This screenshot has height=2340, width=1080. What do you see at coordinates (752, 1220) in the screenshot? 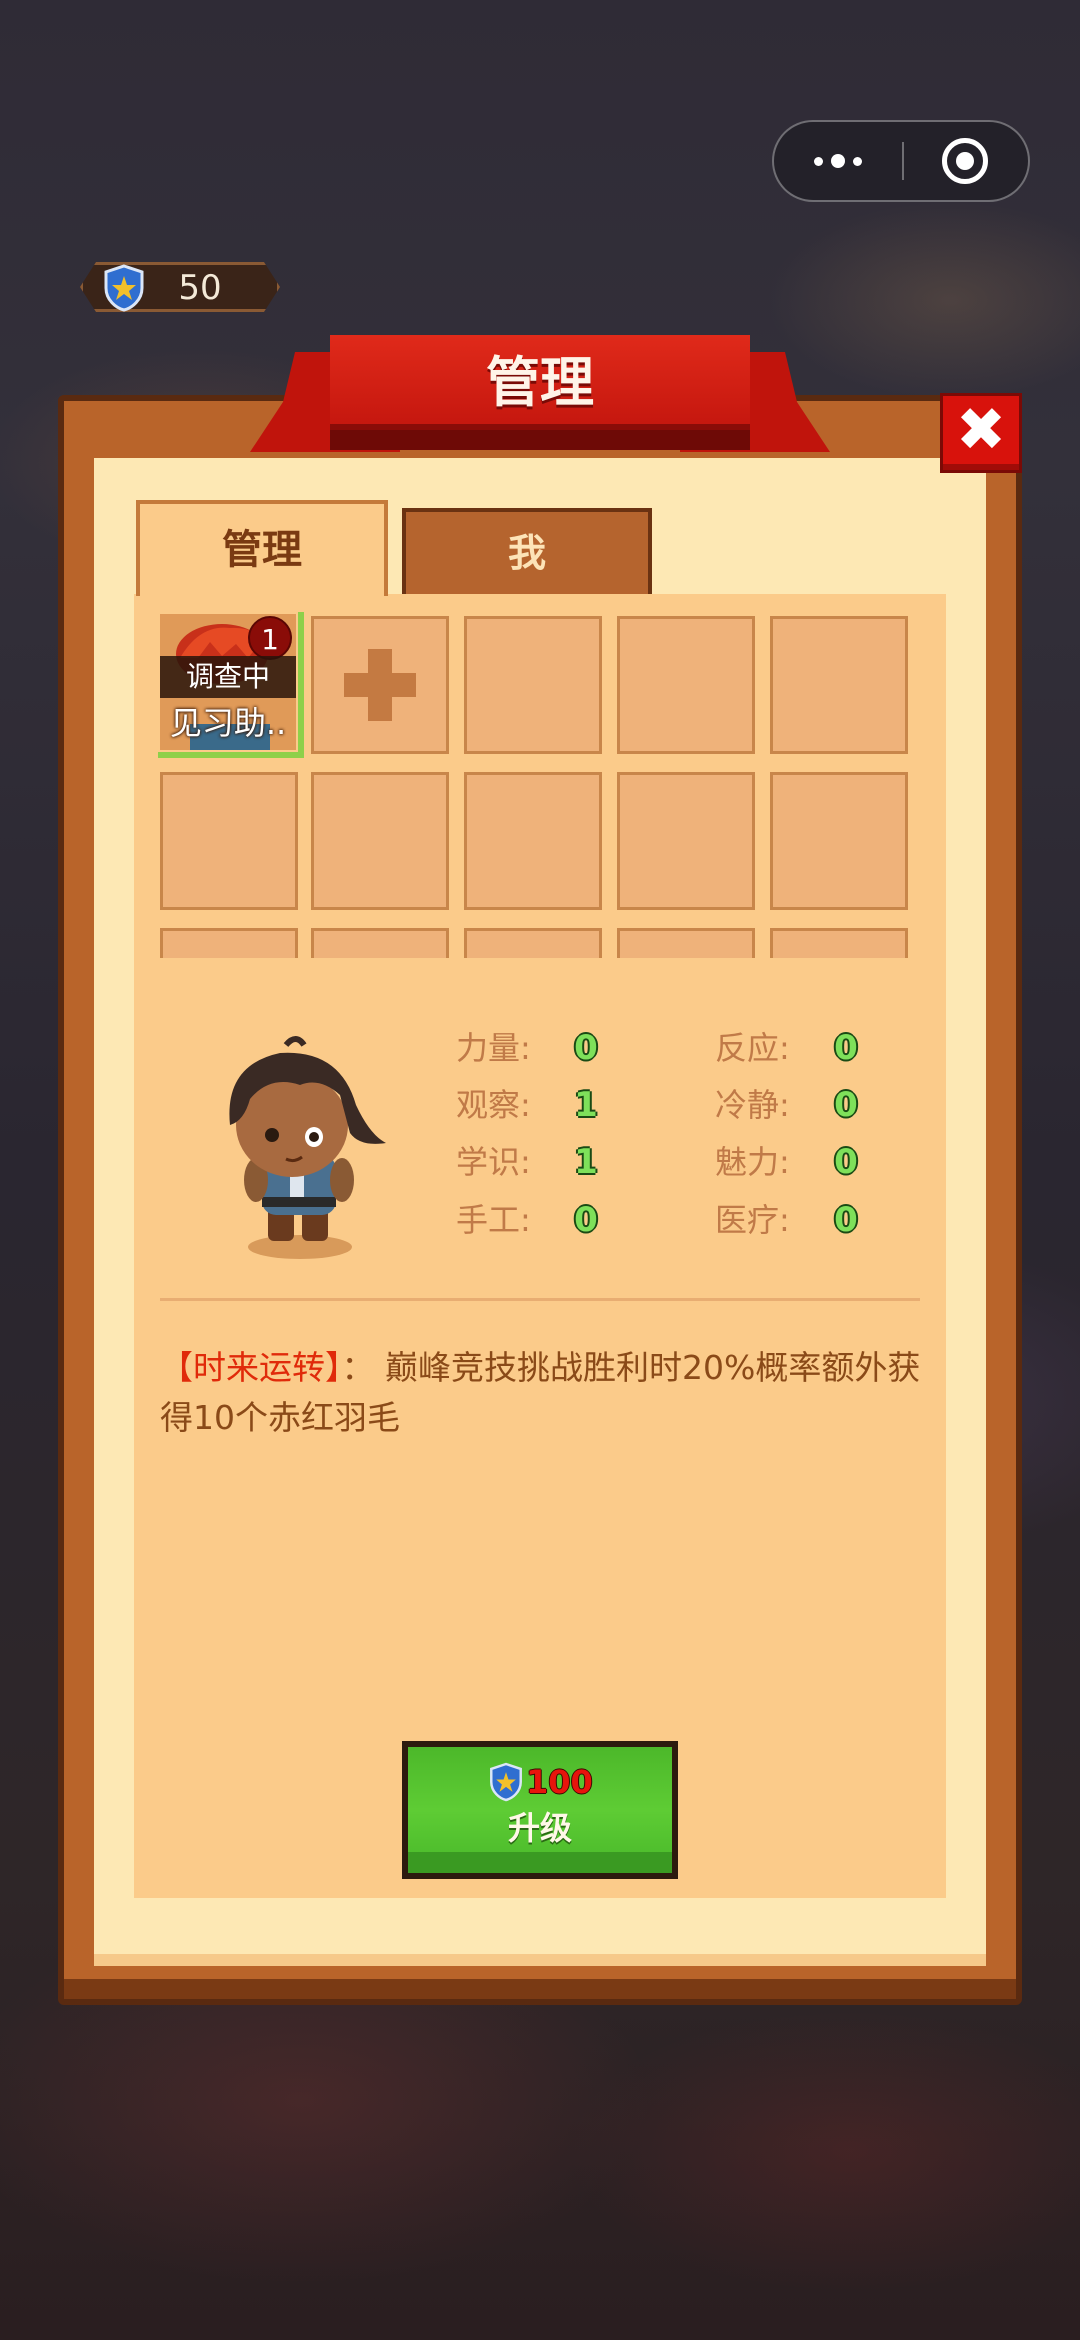
I see `stat-label-medical: 医疗:` at bounding box center [752, 1220].